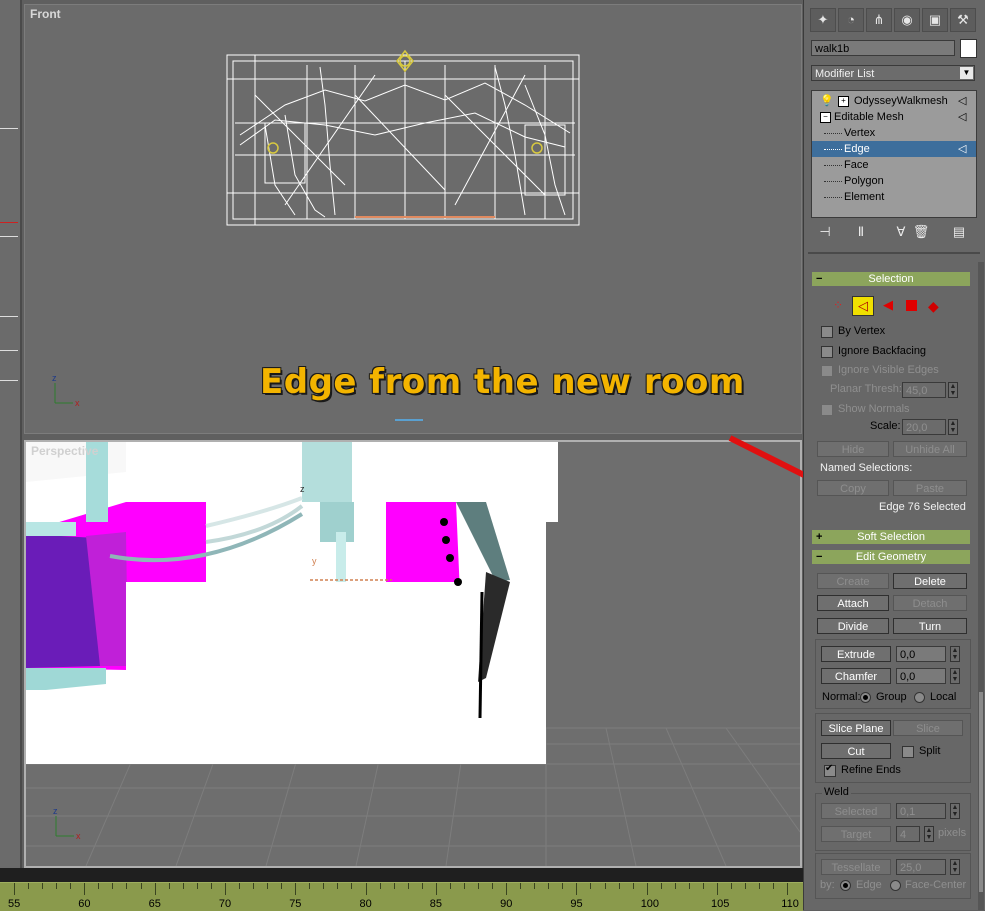  Describe the element at coordinates (981, 792) in the screenshot. I see `panel-scrollbar-thumb` at that location.